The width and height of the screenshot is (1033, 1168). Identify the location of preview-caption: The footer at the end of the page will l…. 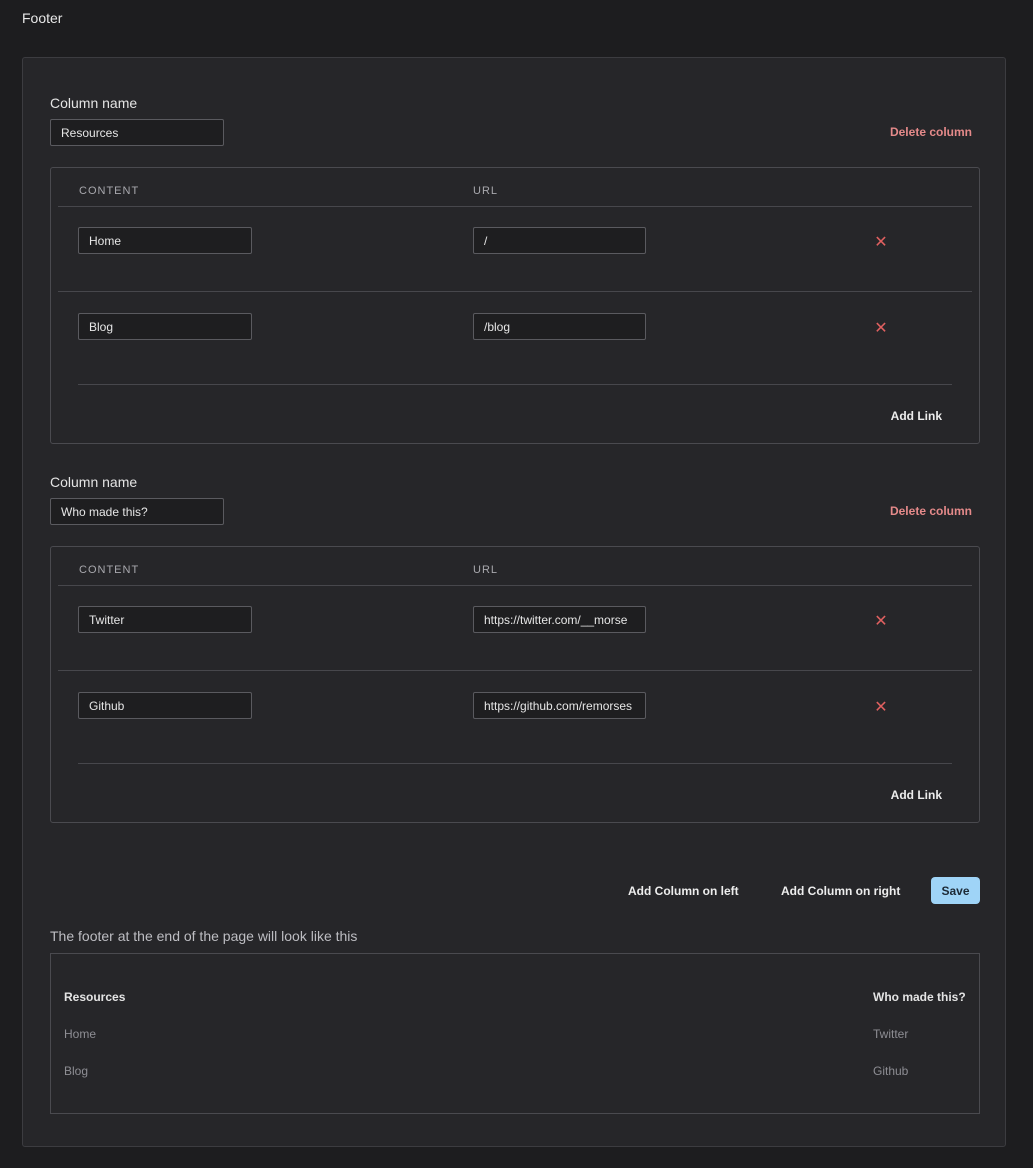
(204, 936).